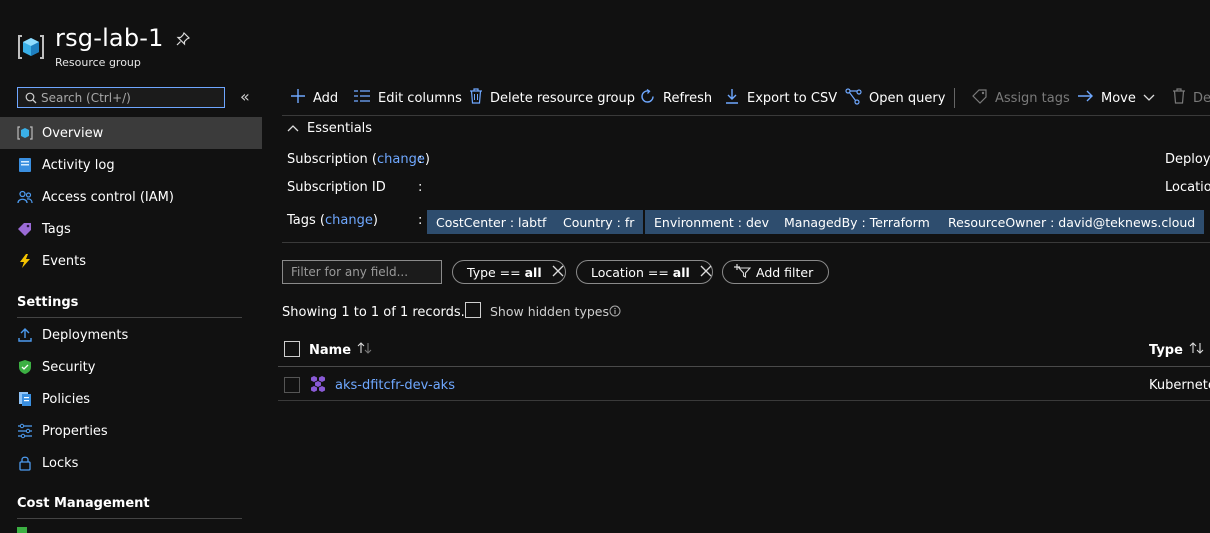 This screenshot has height=533, width=1210. Describe the element at coordinates (131, 335) in the screenshot. I see `sidebar-item-deployments: Deployments` at that location.